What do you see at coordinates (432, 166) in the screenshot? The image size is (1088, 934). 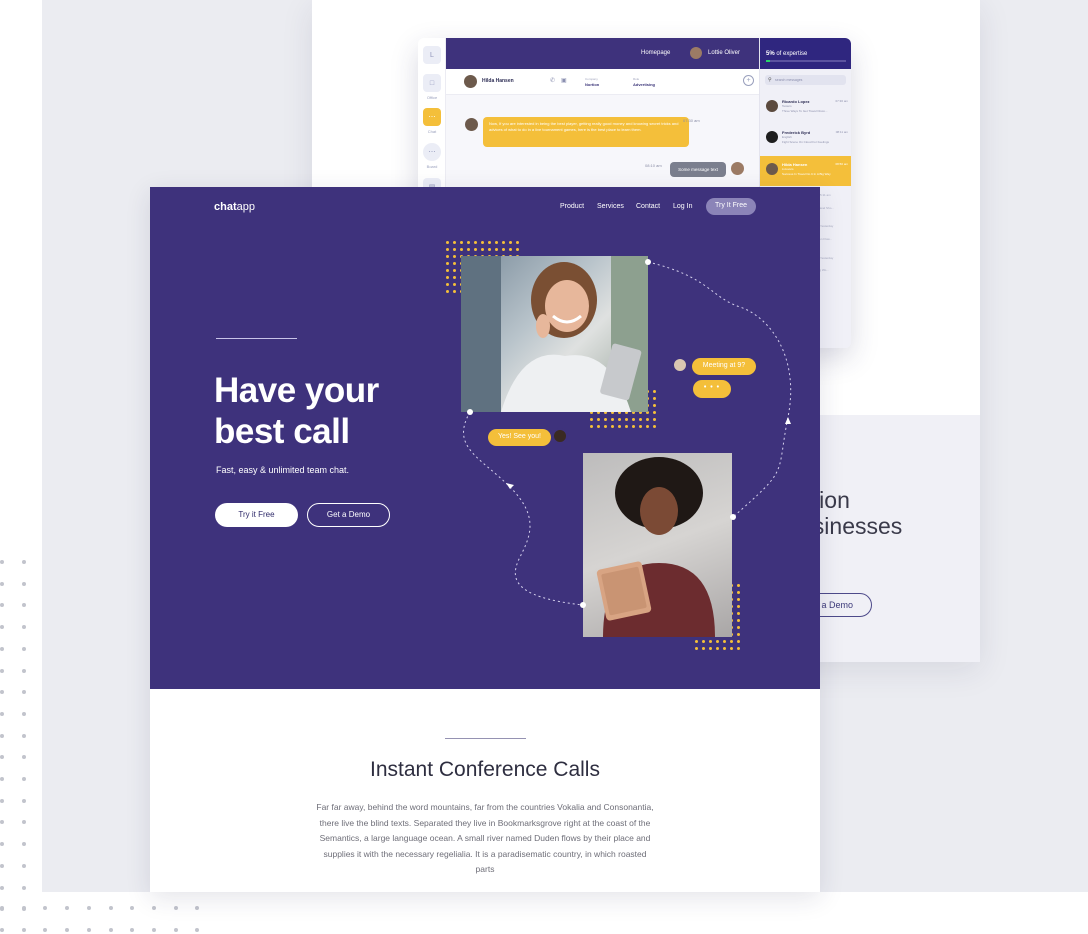 I see `sidebar-label-board: Board` at bounding box center [432, 166].